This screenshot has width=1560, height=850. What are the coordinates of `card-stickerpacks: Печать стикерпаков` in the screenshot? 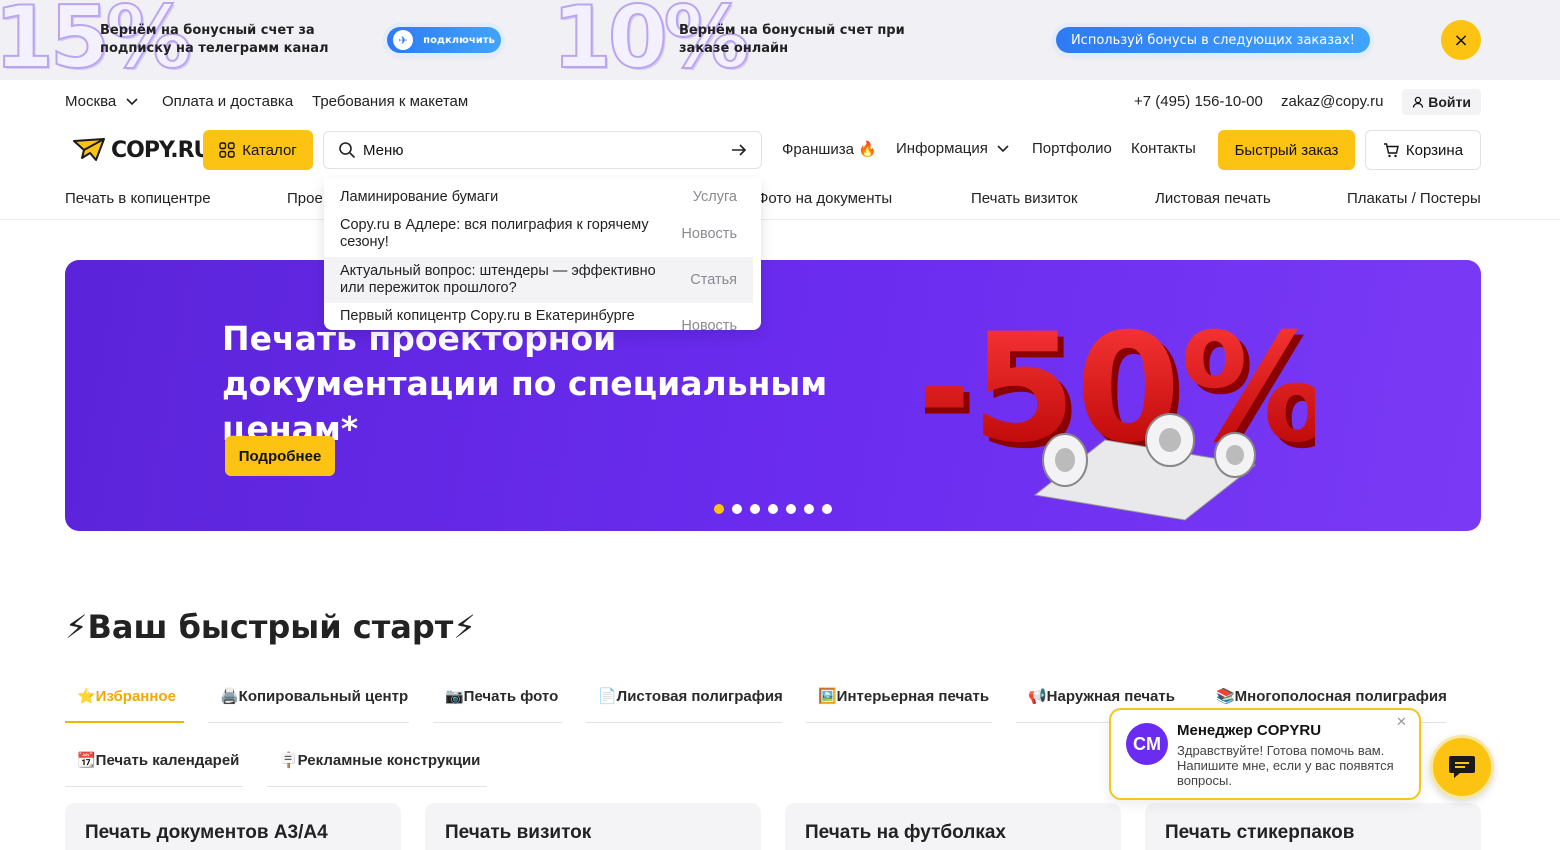 It's located at (1313, 826).